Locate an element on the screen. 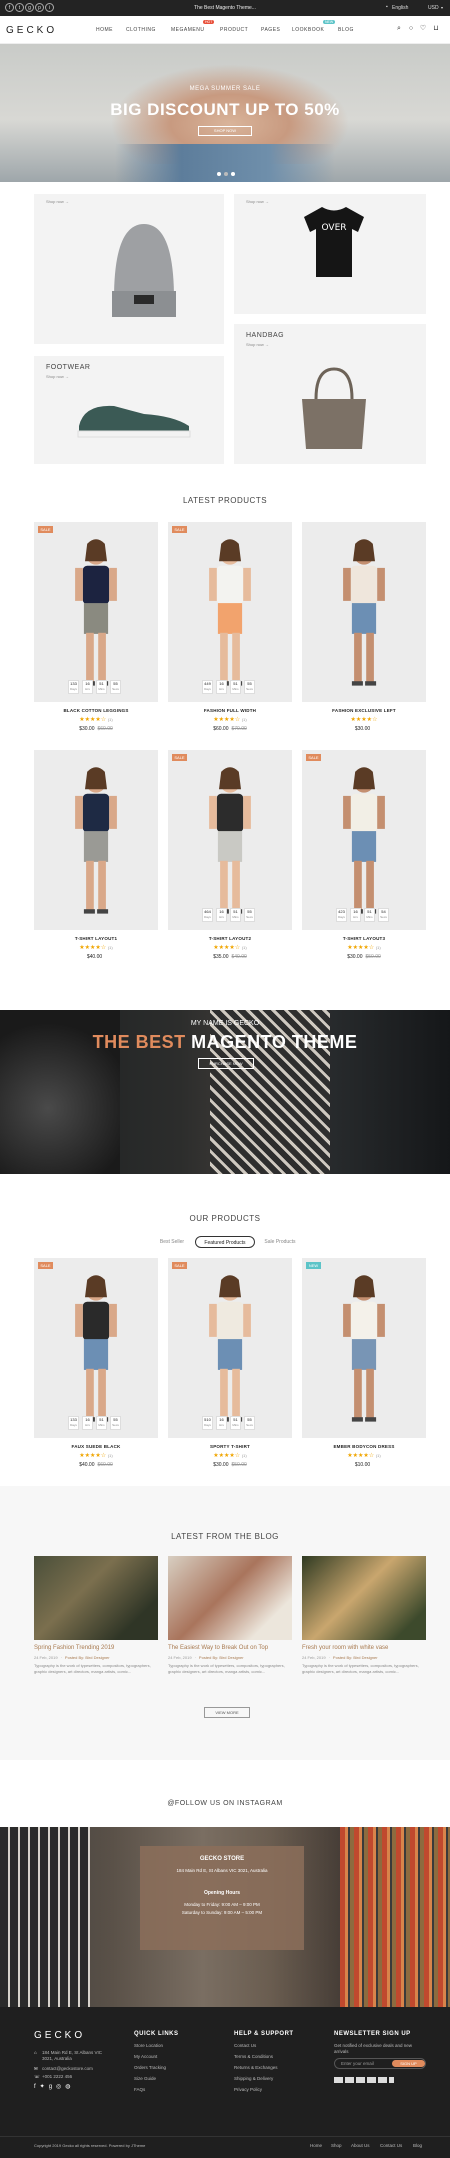 The image size is (450, 2158). nav-clothing: CLOTHING is located at coordinates (141, 30).